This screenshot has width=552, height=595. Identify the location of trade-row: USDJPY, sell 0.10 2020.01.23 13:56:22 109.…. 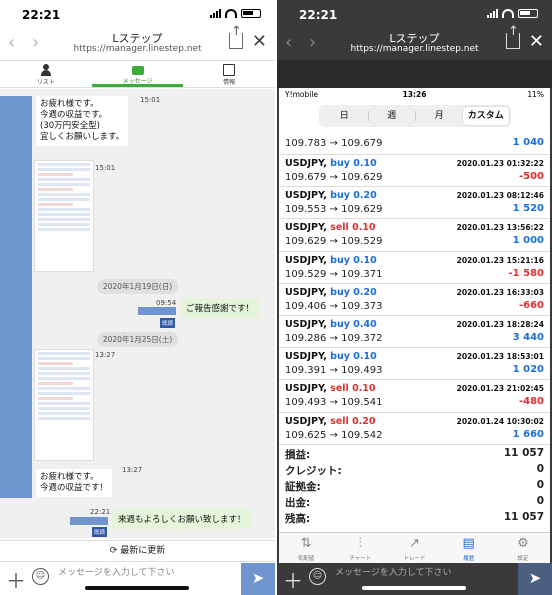
(414, 235).